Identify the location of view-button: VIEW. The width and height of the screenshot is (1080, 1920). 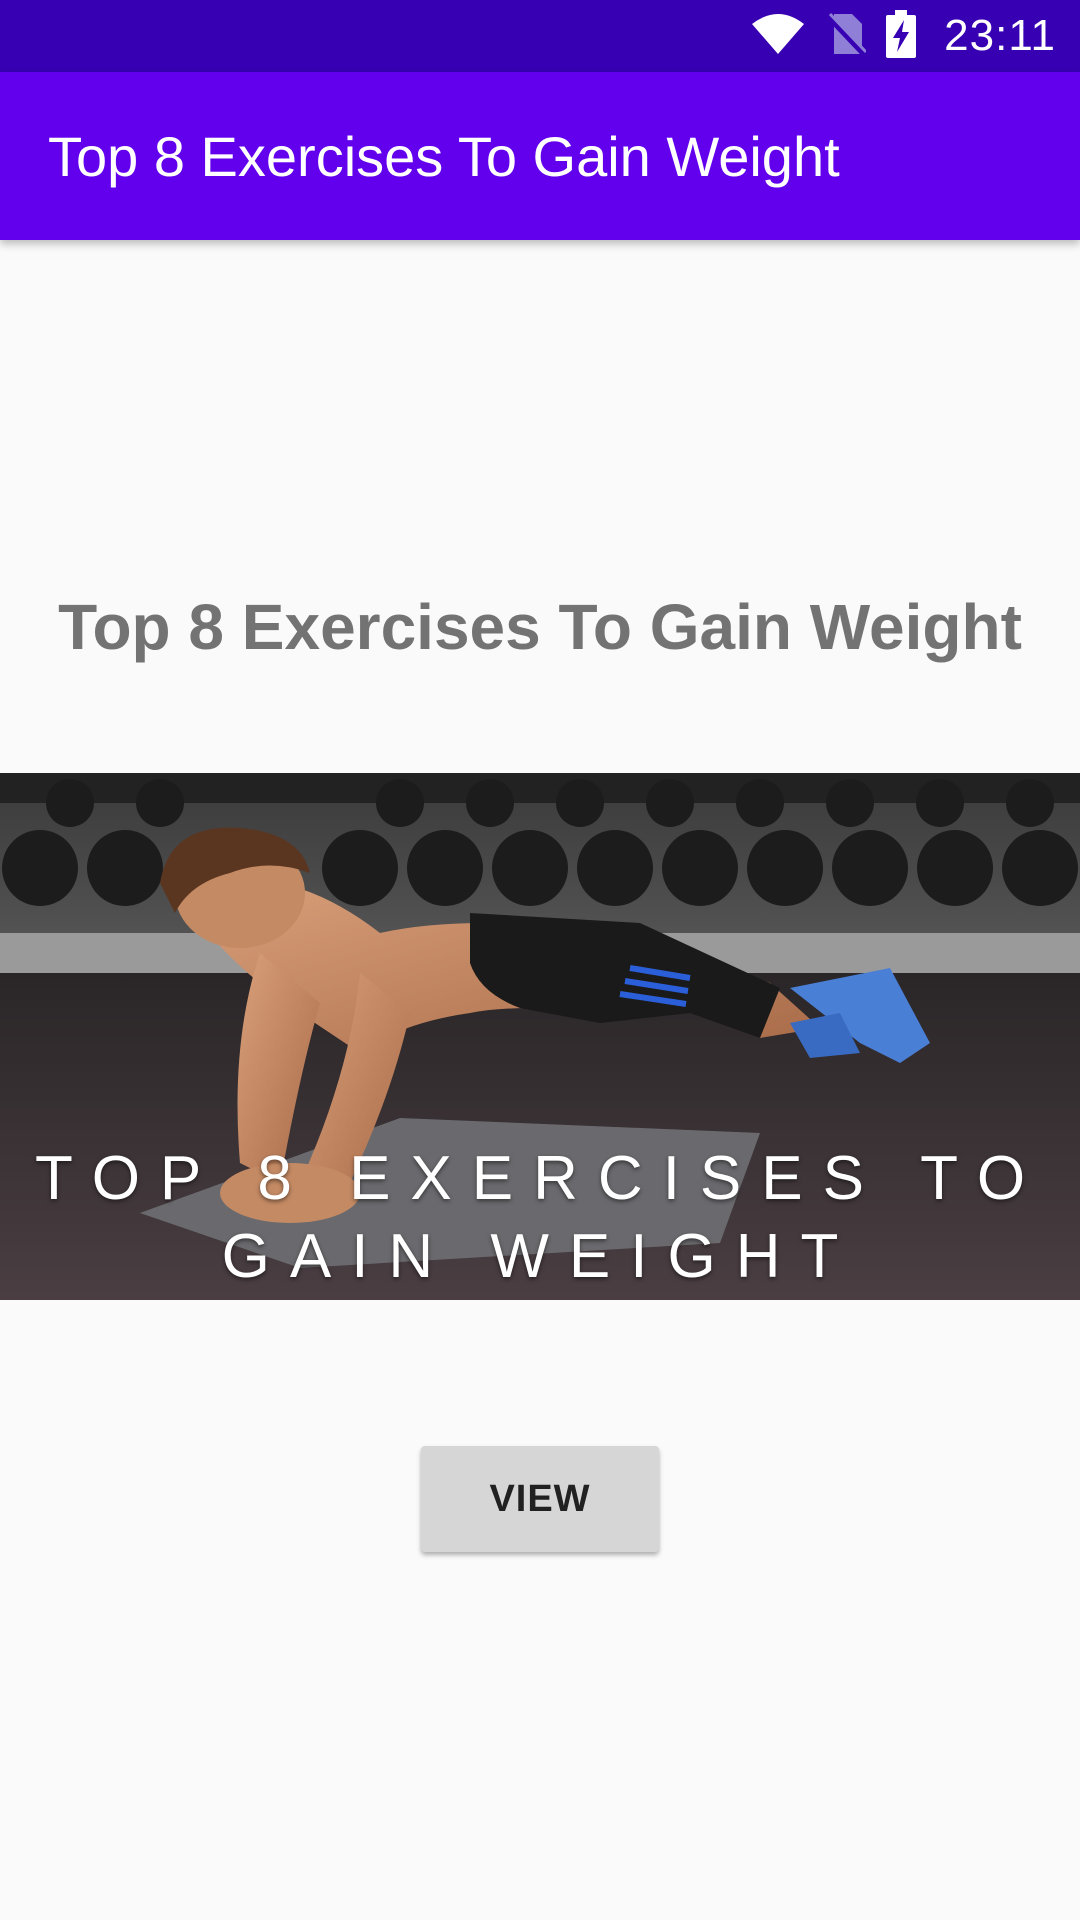
(540, 1499).